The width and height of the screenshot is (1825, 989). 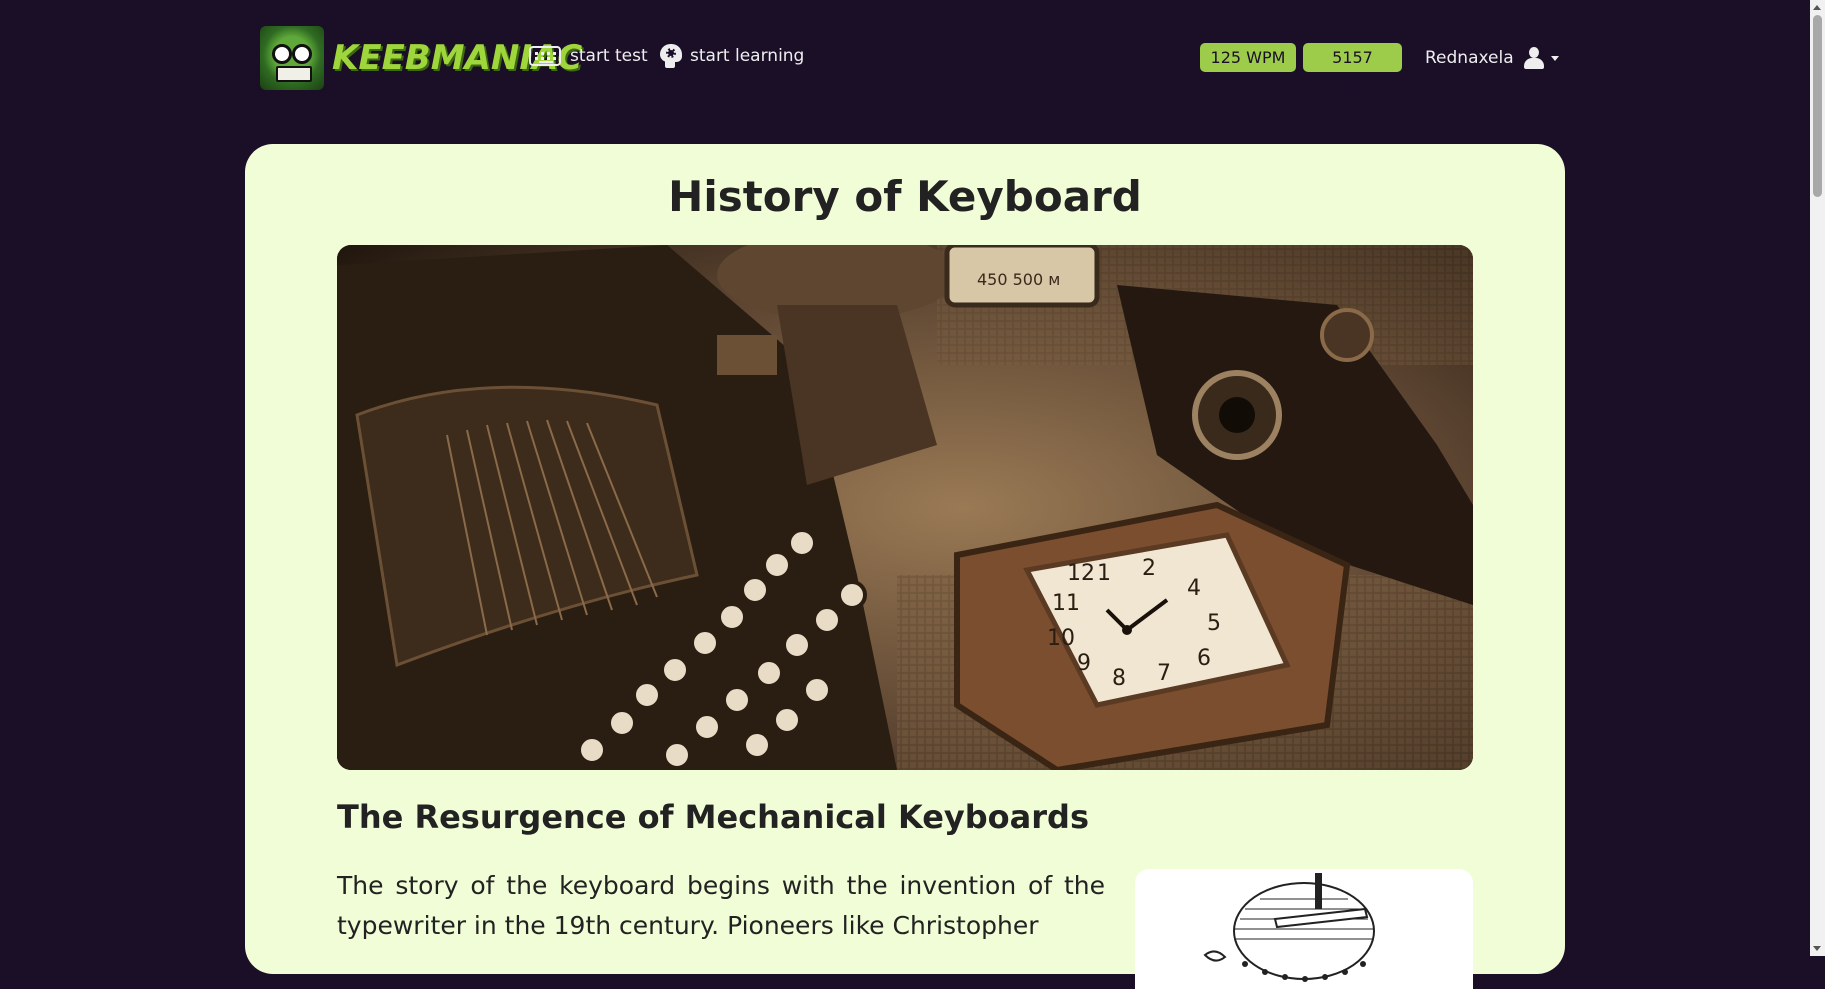 I want to click on user-name: Rednaxela, so click(x=1469, y=58).